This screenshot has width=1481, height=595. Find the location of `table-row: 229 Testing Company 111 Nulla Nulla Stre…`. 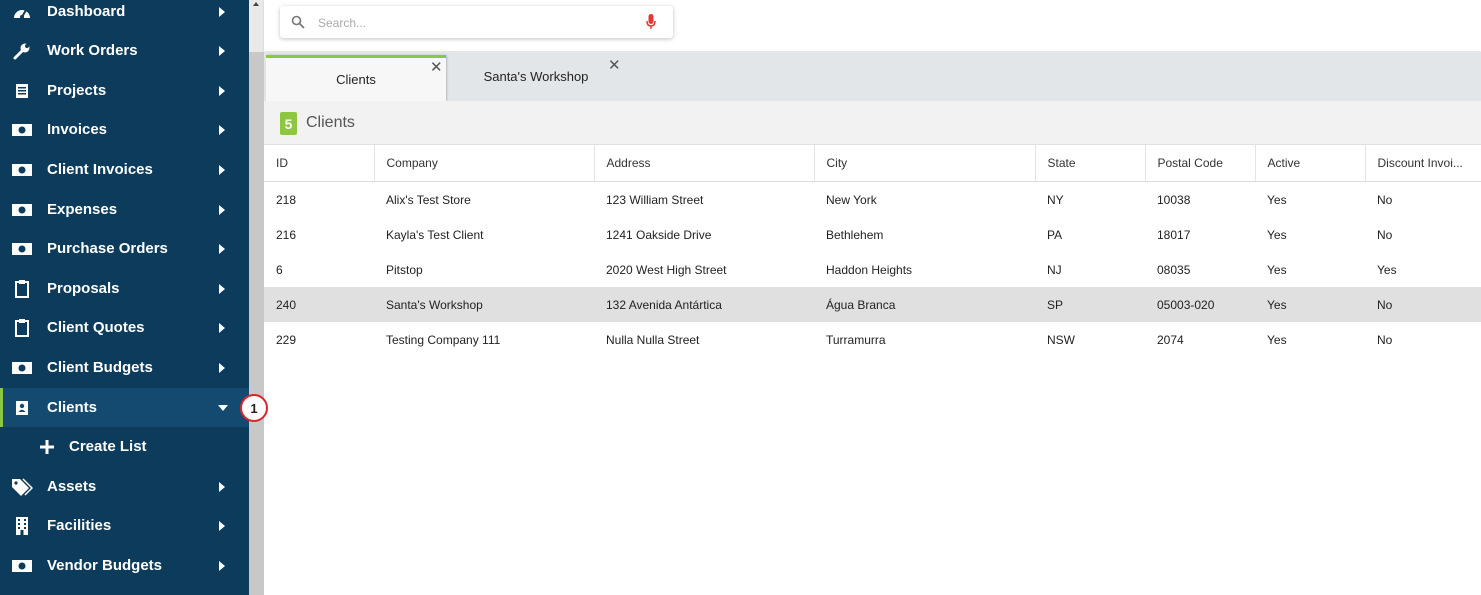

table-row: 229 Testing Company 111 Nulla Nulla Stre… is located at coordinates (872, 339).